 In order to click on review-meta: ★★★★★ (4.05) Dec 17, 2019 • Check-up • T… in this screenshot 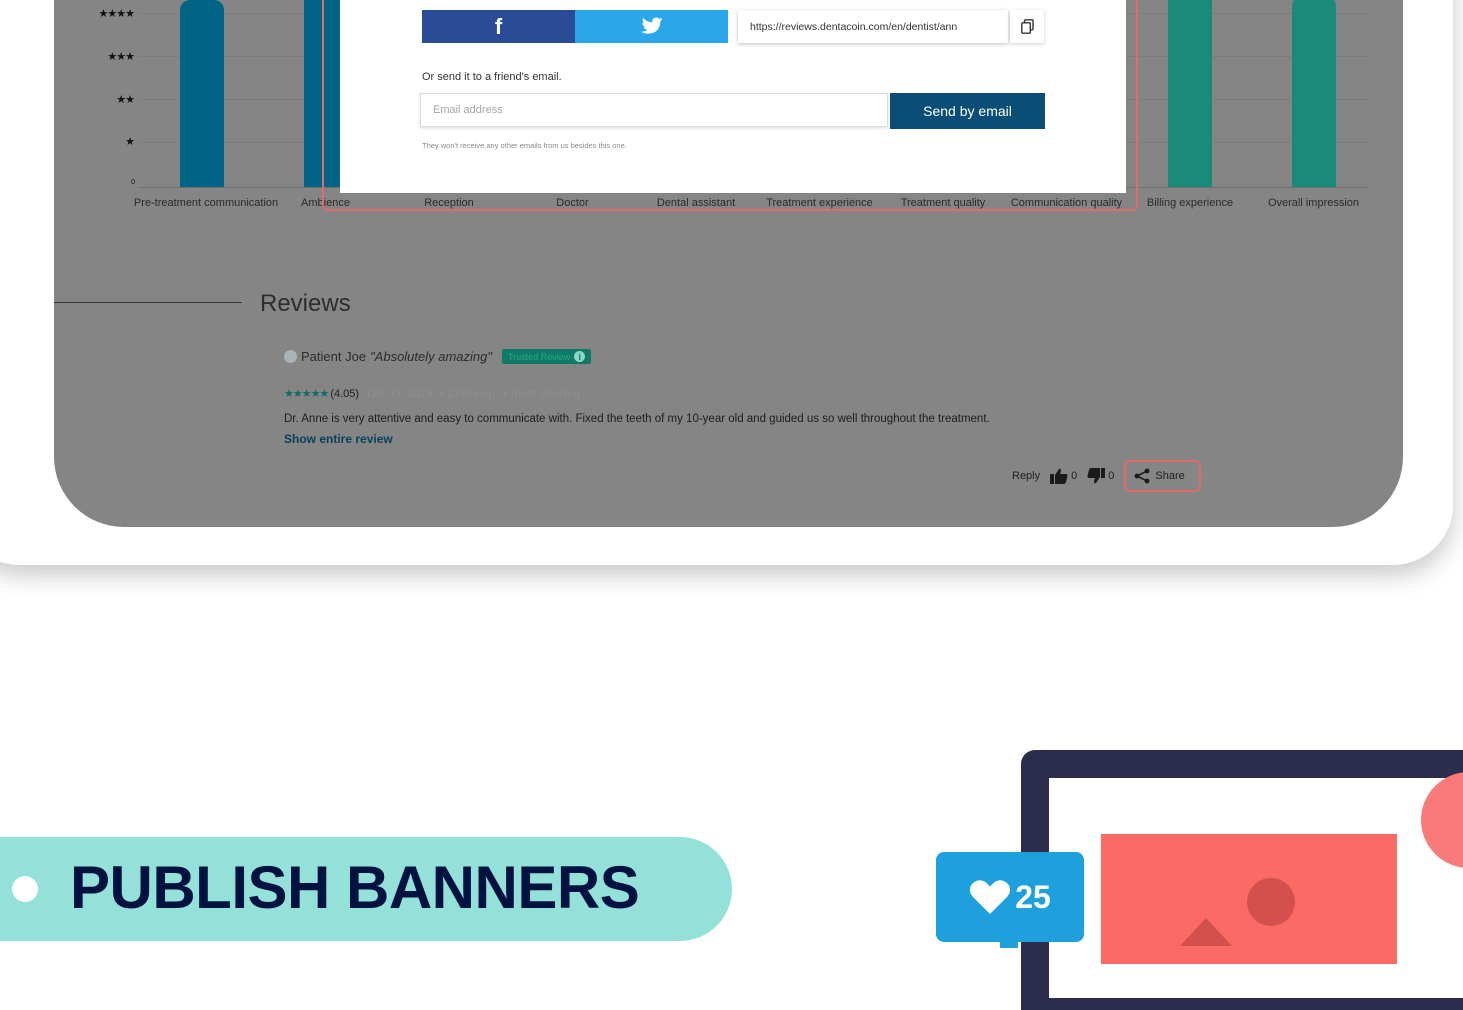, I will do `click(432, 394)`.